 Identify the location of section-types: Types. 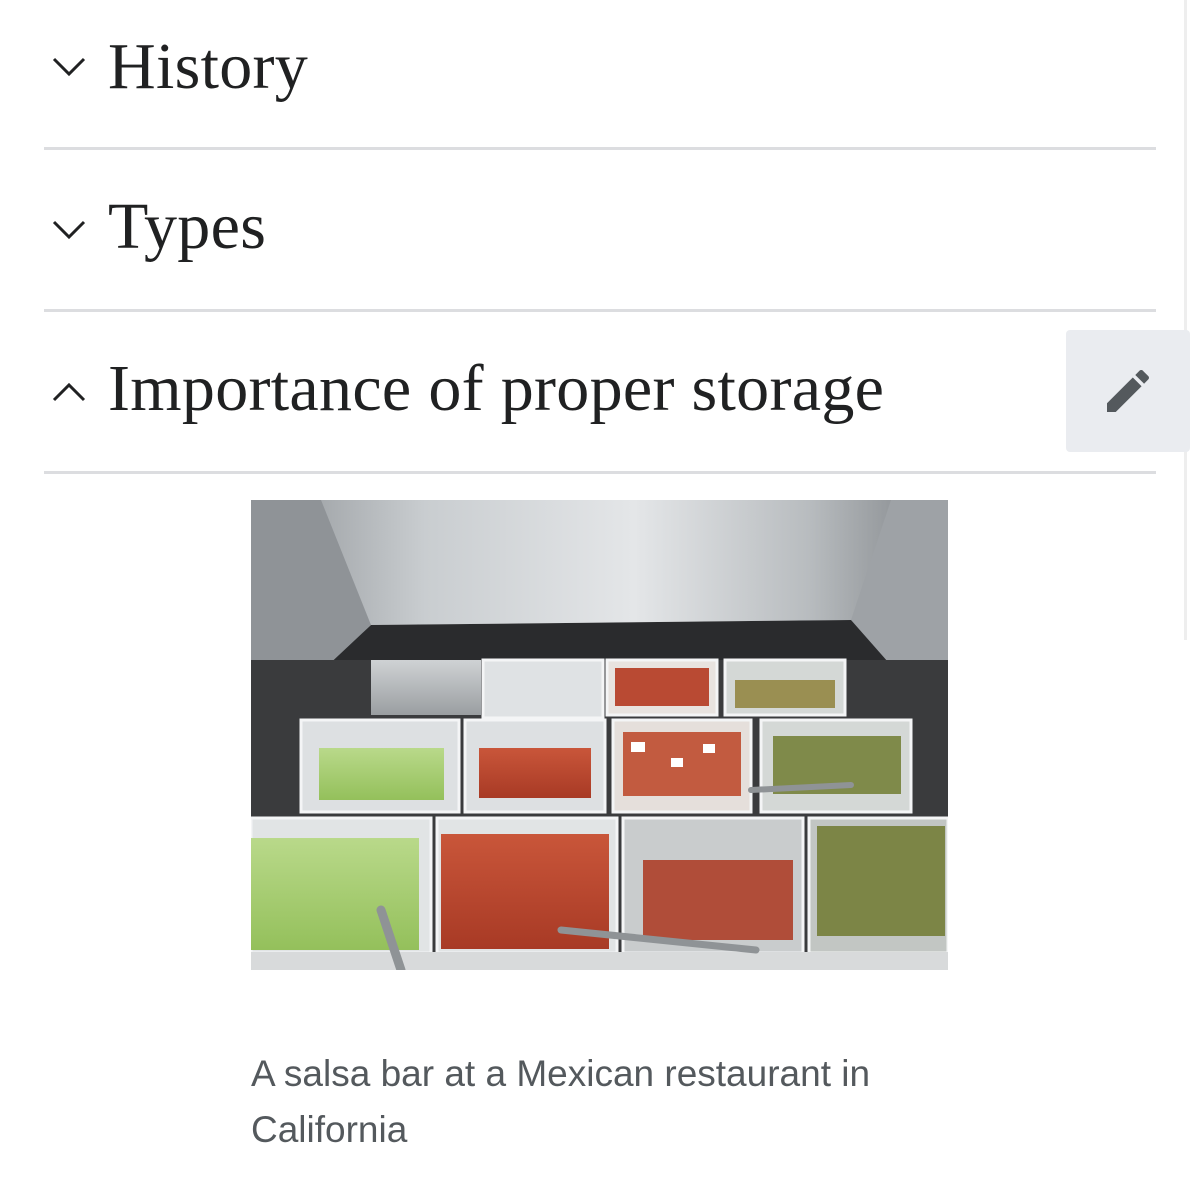
(600, 231).